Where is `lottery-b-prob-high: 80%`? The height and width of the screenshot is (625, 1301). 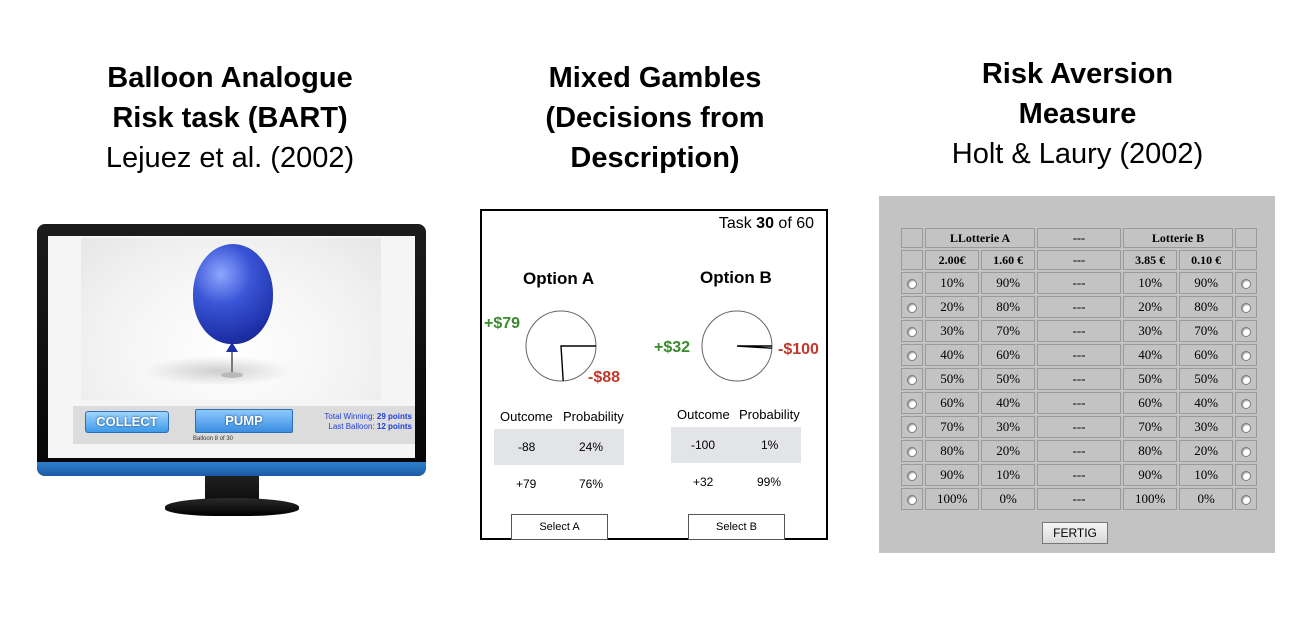 lottery-b-prob-high: 80% is located at coordinates (1150, 451).